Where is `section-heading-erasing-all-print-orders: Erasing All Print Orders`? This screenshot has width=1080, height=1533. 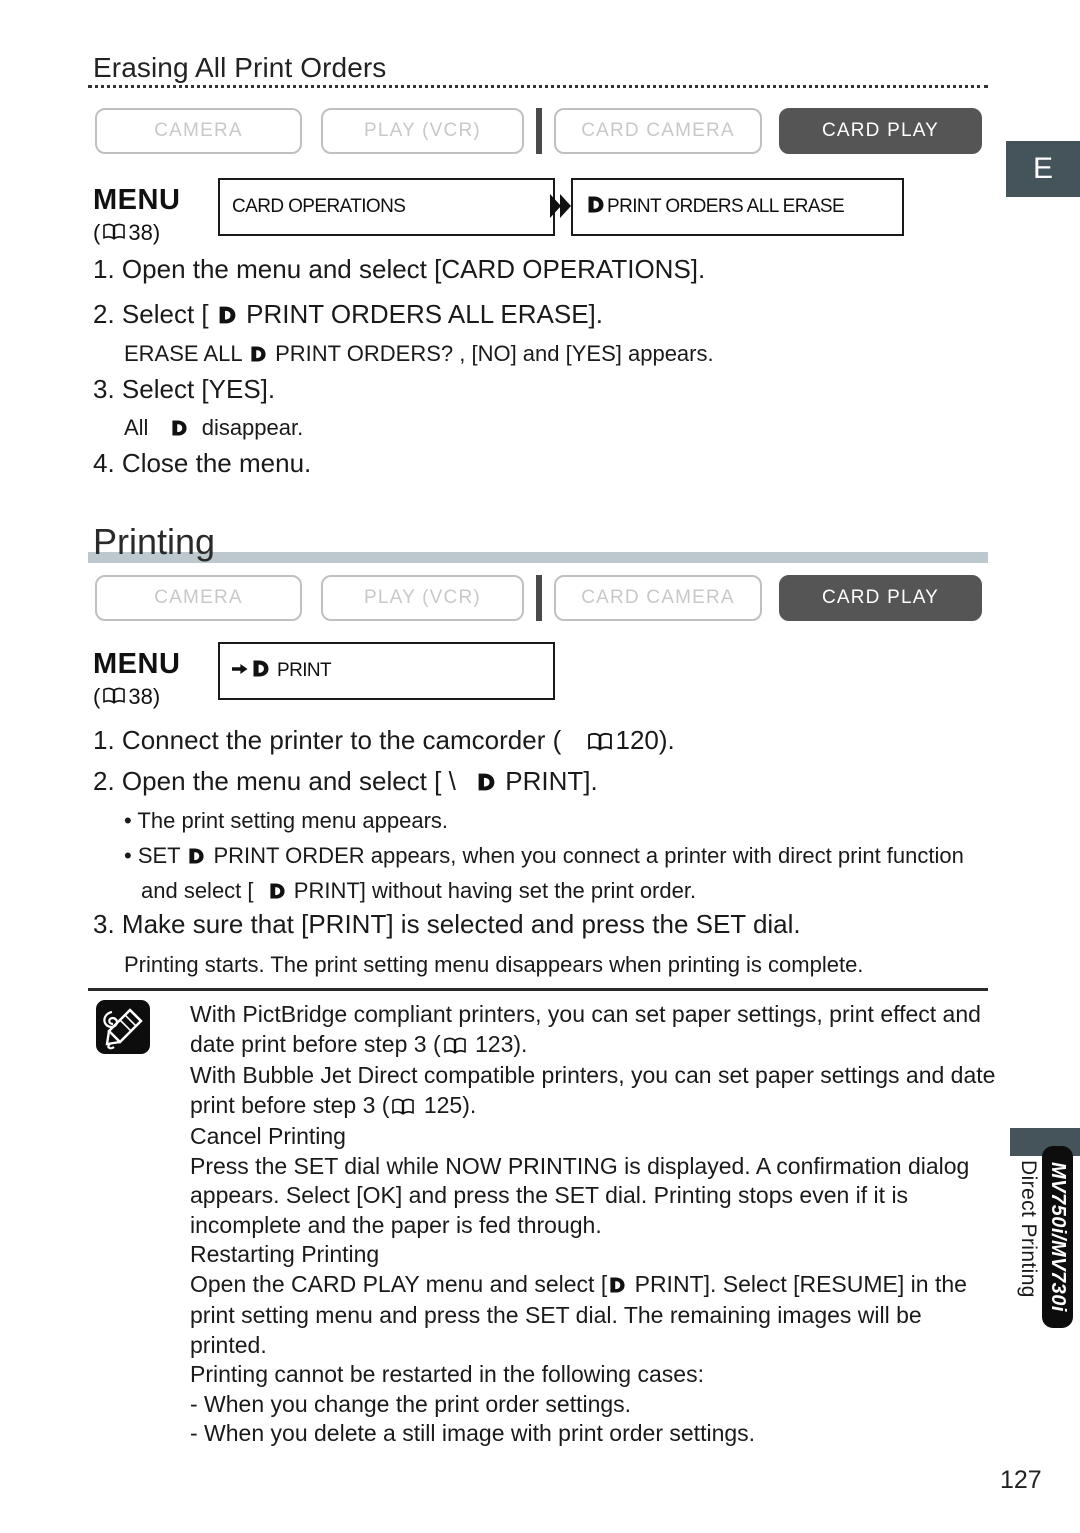 section-heading-erasing-all-print-orders: Erasing All Print Orders is located at coordinates (240, 67).